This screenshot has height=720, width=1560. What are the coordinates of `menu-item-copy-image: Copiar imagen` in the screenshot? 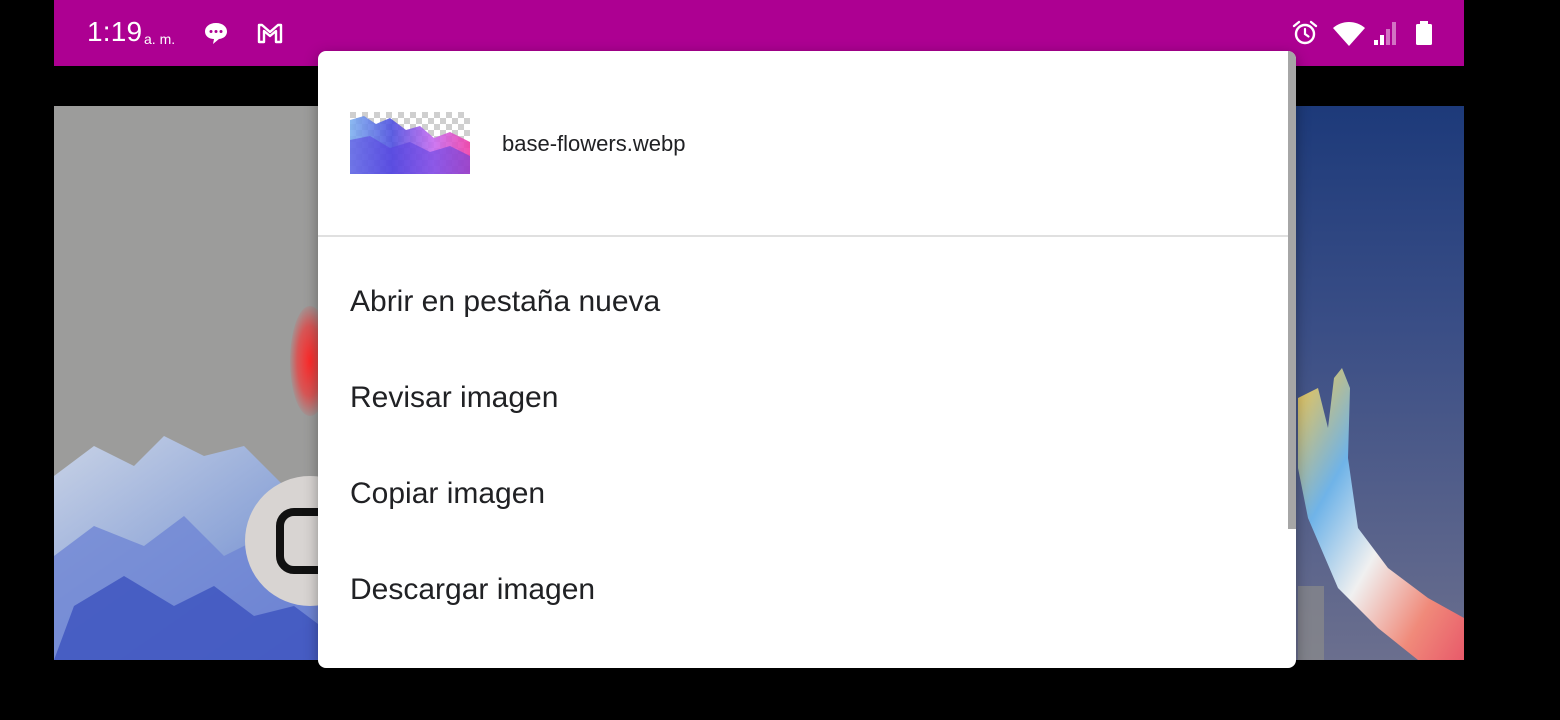 It's located at (803, 493).